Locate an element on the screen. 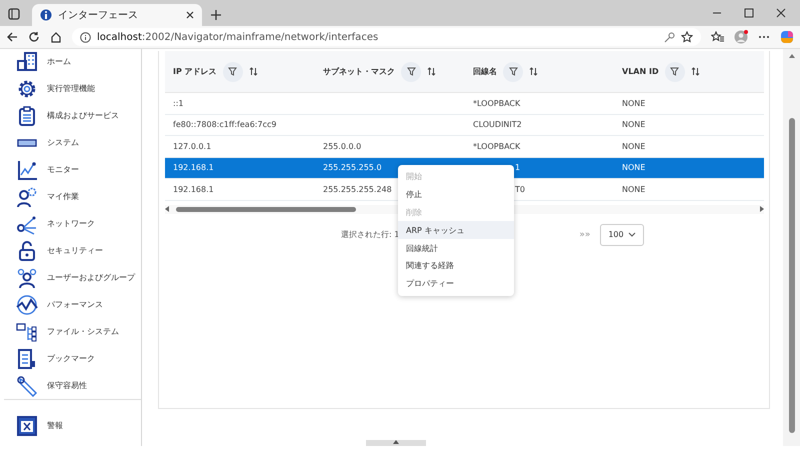  table-cell: ::1 is located at coordinates (240, 103).